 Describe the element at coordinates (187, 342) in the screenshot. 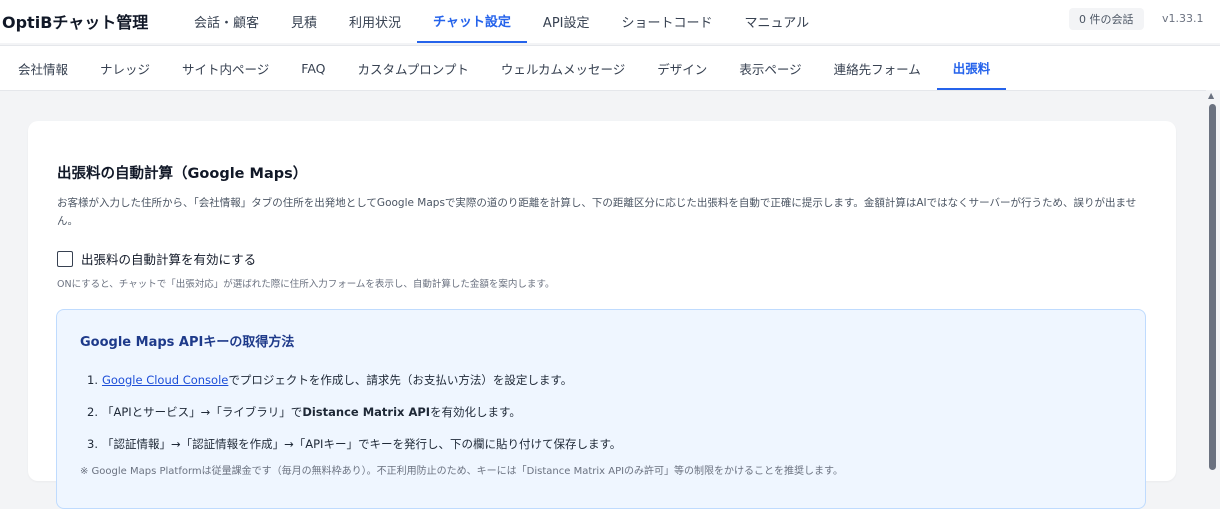

I see `api-info-title: Google Maps APIキーの取得方法` at that location.